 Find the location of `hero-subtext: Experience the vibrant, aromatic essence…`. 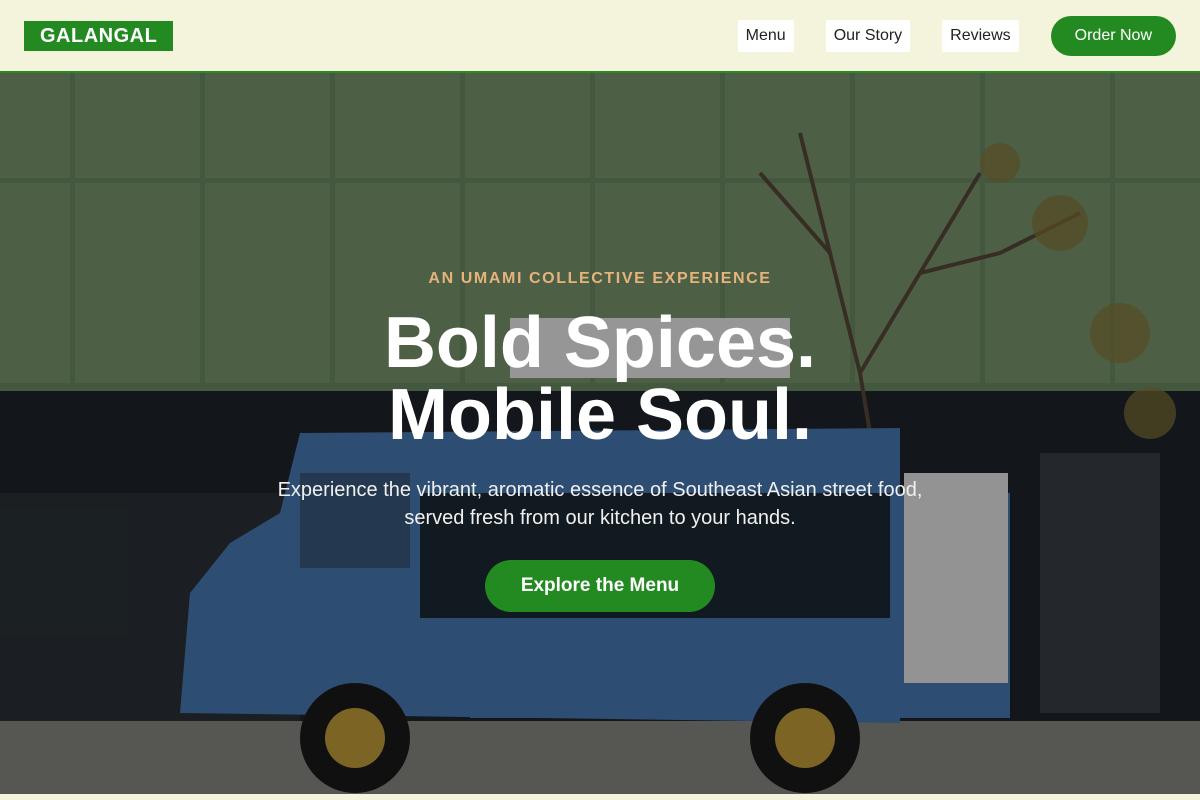

hero-subtext: Experience the vibrant, aromatic essence… is located at coordinates (600, 504).